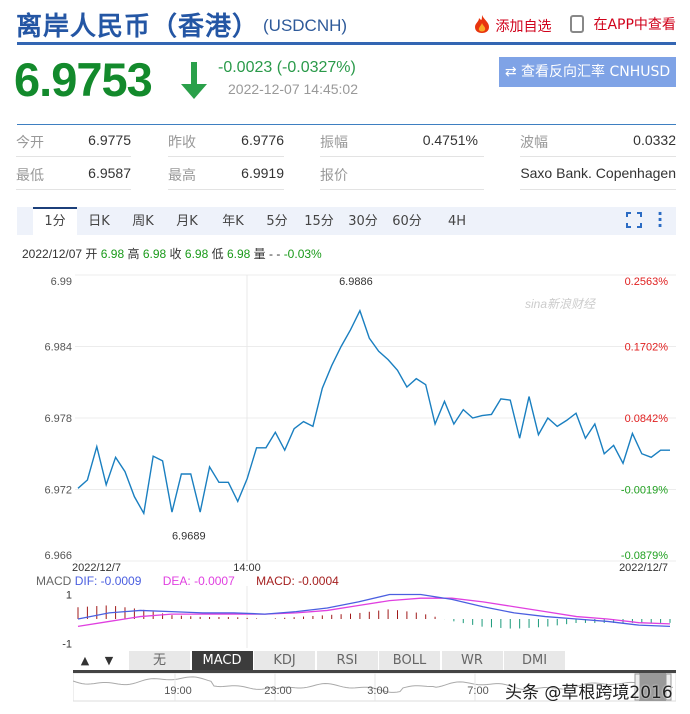  What do you see at coordinates (647, 348) in the screenshot?
I see `pct-tick-label: 0.1702%` at bounding box center [647, 348].